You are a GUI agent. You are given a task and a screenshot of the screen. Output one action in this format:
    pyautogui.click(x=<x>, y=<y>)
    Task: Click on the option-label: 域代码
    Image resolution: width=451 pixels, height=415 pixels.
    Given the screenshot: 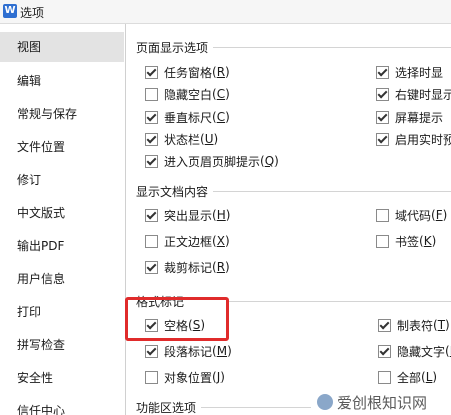 What is the action you would take?
    pyautogui.click(x=413, y=215)
    